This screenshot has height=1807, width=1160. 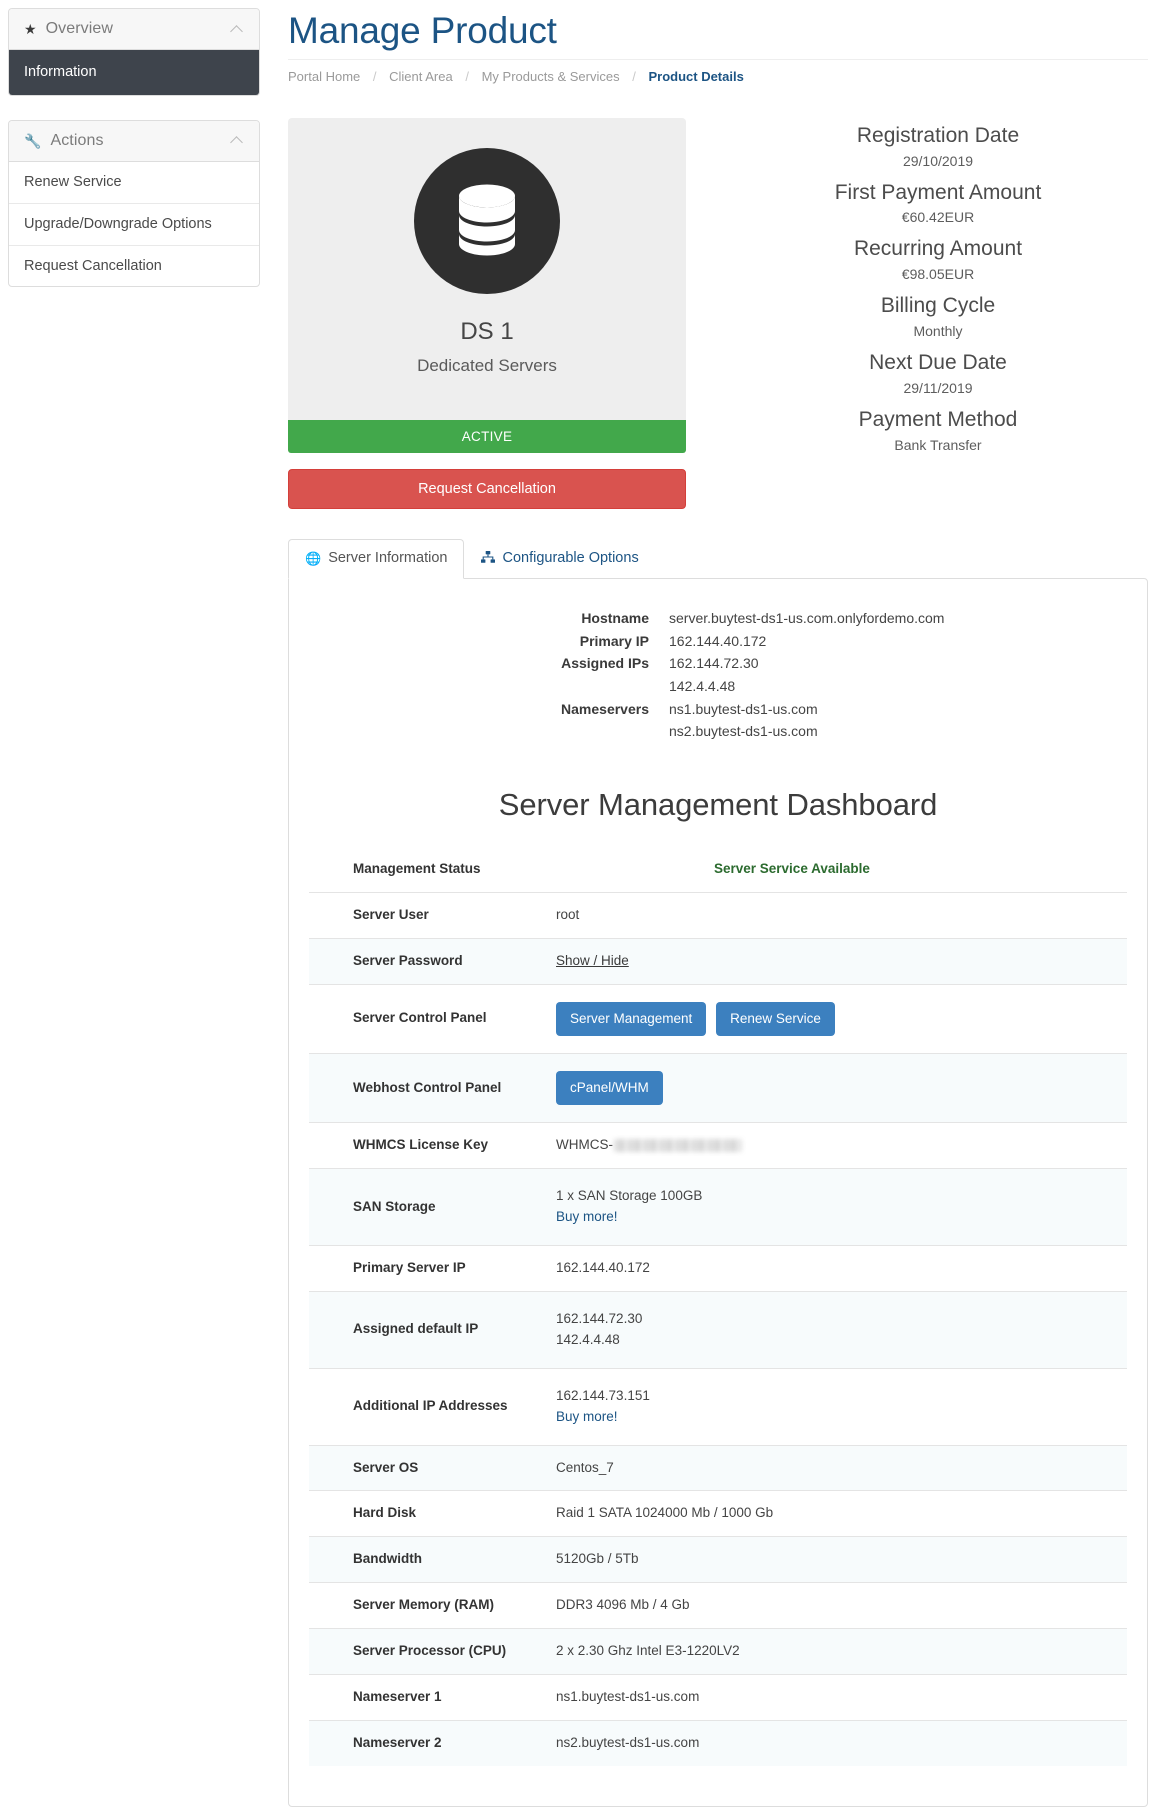 I want to click on show-hide-password-link: Show / Hide, so click(x=592, y=960).